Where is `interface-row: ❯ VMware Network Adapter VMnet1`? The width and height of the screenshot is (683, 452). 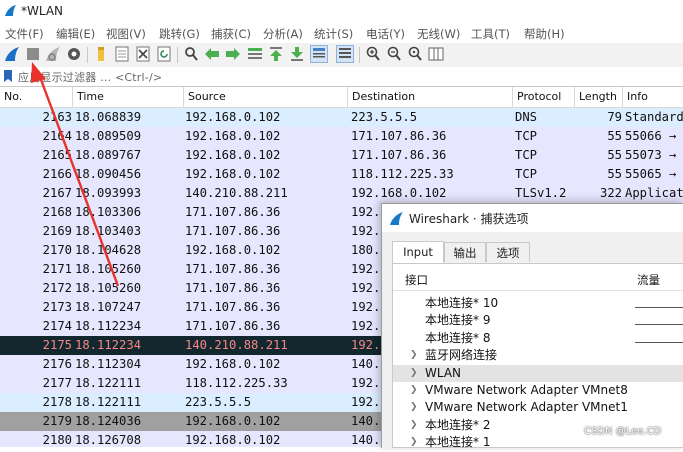 interface-row: ❯ VMware Network Adapter VMnet1 is located at coordinates (538, 407).